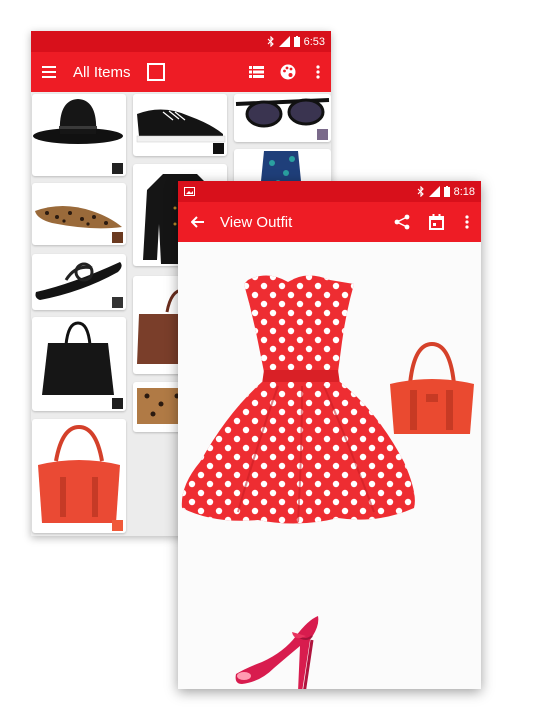 Image resolution: width=542 pixels, height=718 pixels. I want to click on item-card-hat, so click(79, 135).